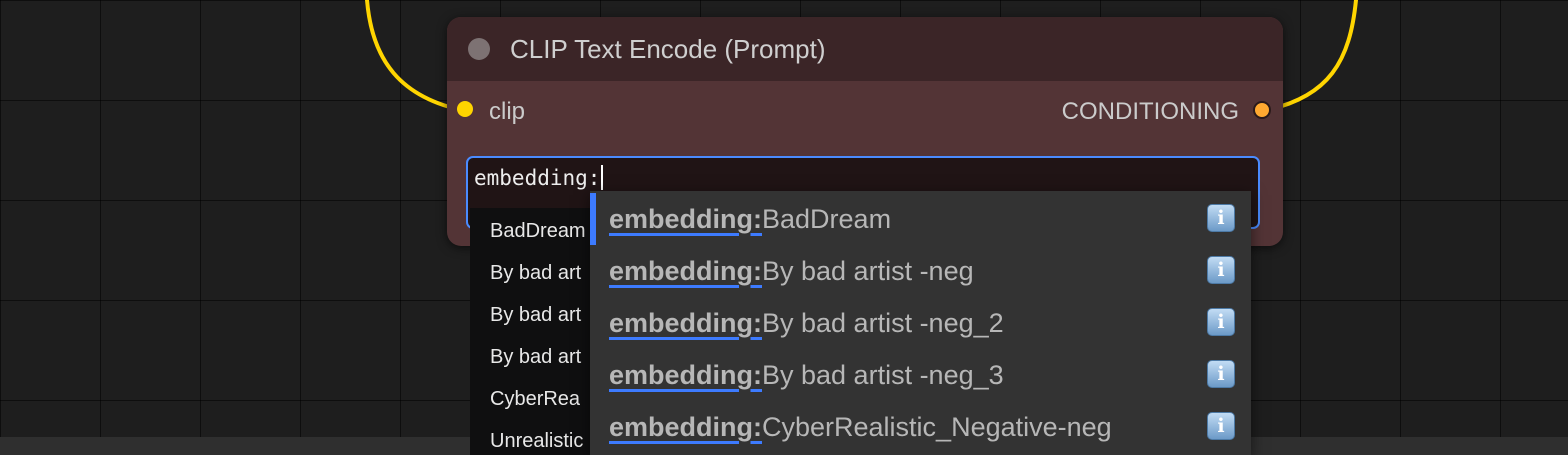  Describe the element at coordinates (883, 375) in the screenshot. I see `autocomplete-name: By bad artist -neg_3` at that location.